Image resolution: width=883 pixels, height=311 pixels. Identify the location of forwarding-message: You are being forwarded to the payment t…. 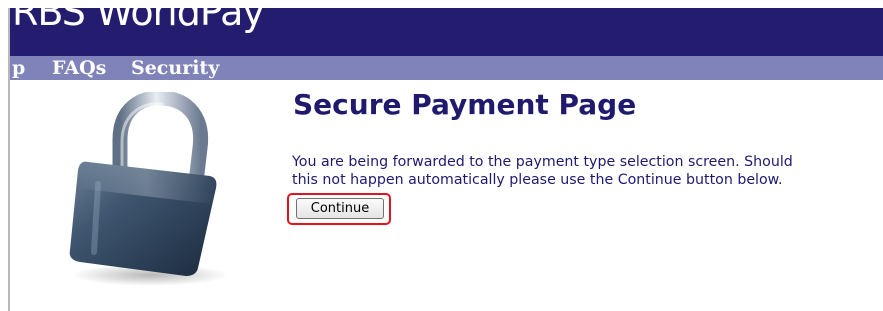
(587, 171).